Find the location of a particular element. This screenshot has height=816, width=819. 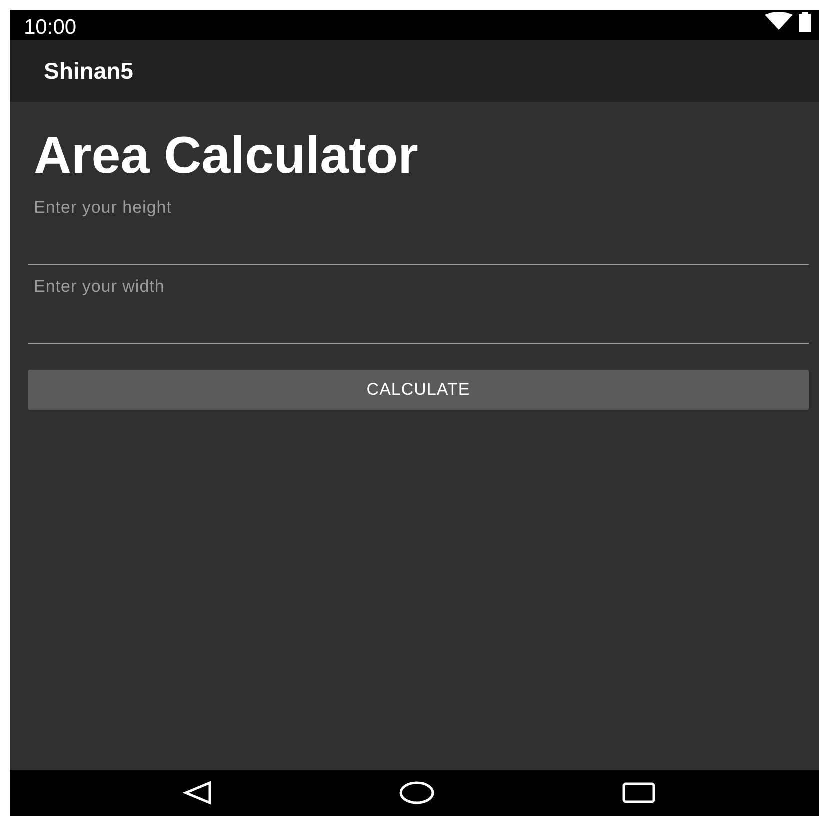

page-heading: Area Calculator is located at coordinates (227, 156).